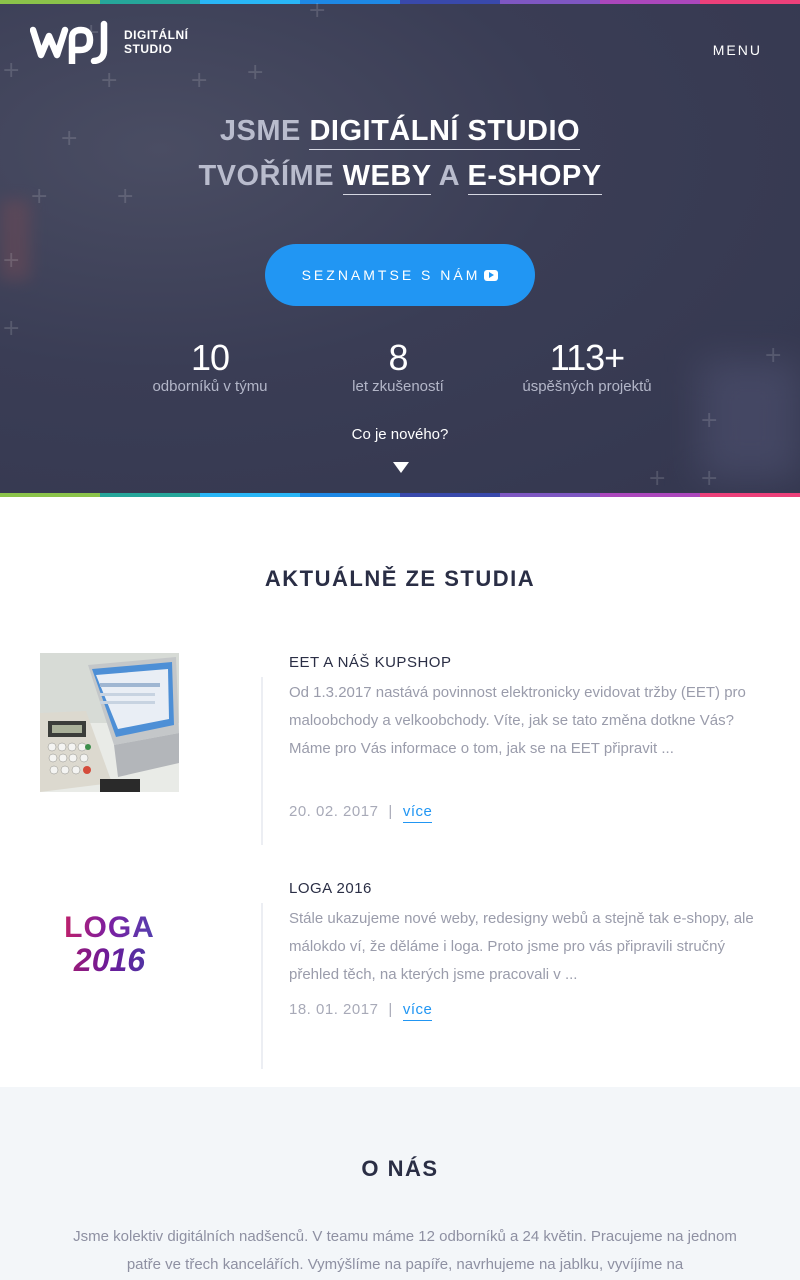  Describe the element at coordinates (491, 275) in the screenshot. I see `play-video-icon` at that location.